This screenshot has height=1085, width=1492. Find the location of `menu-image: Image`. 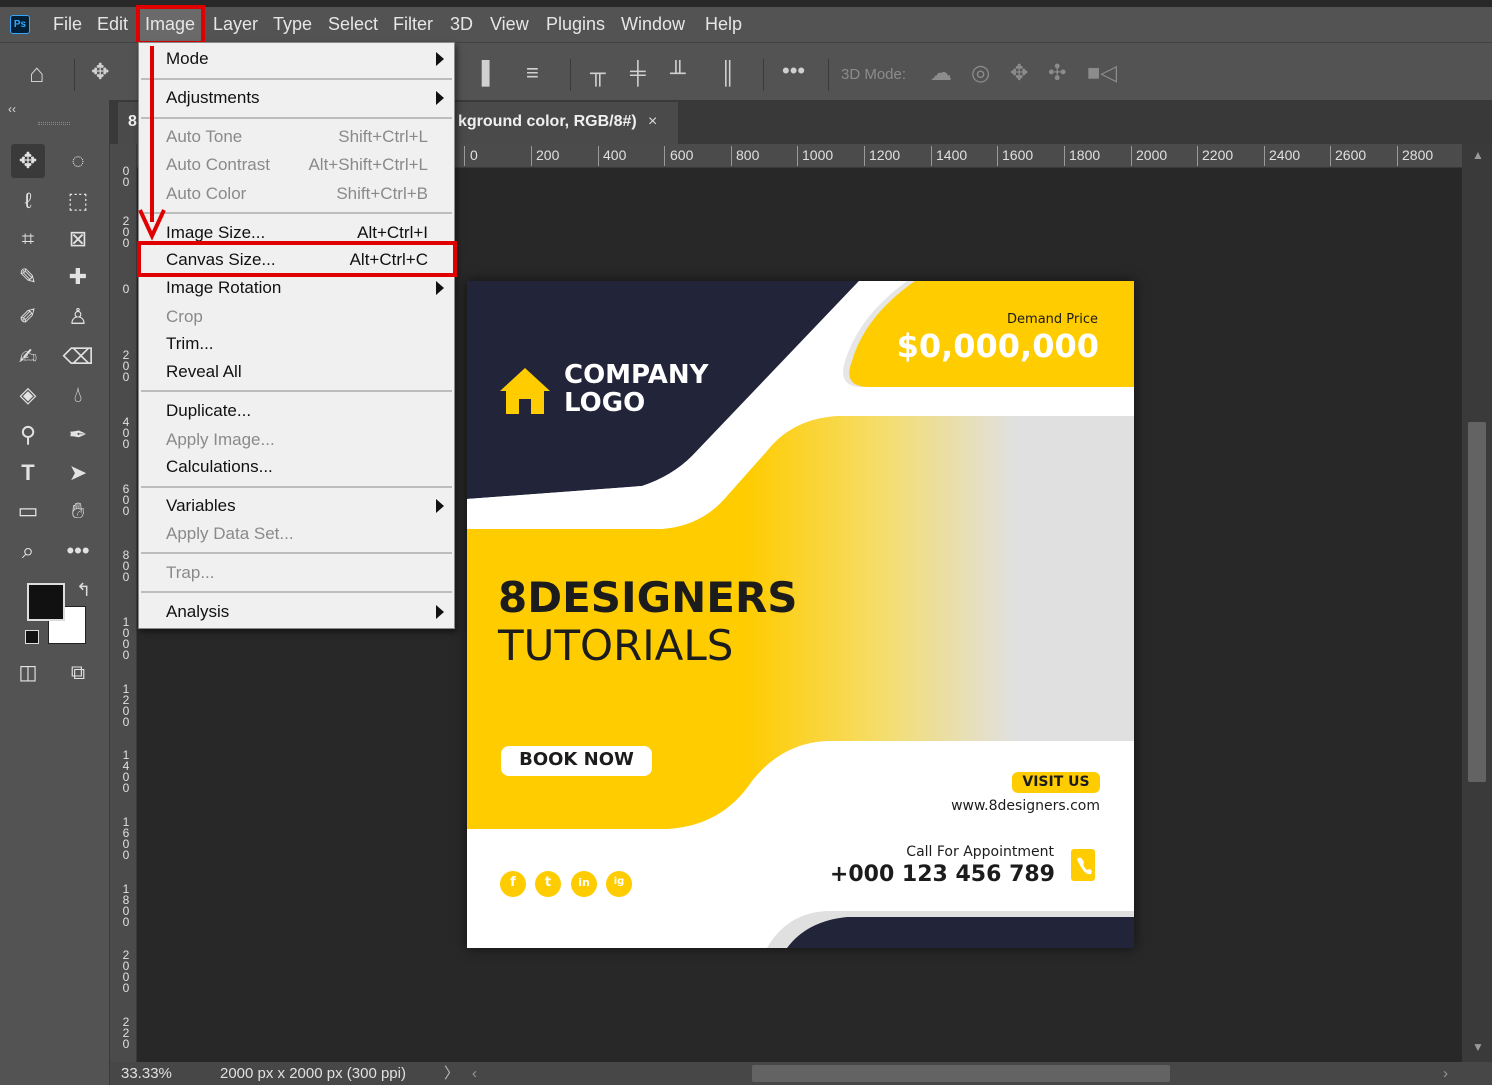

menu-image: Image is located at coordinates (170, 24).